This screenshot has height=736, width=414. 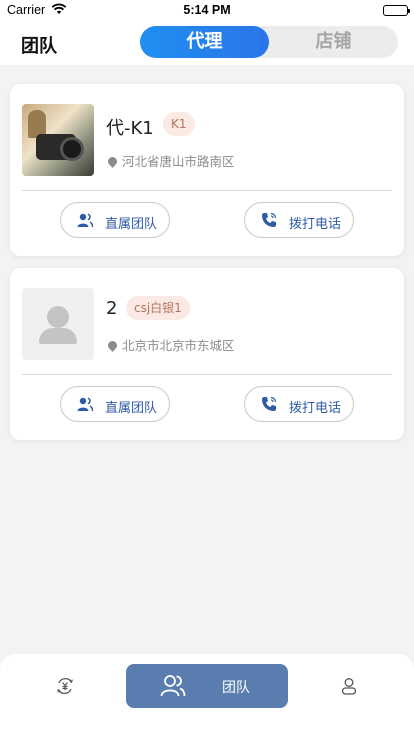 What do you see at coordinates (112, 308) in the screenshot?
I see `member-name: 2` at bounding box center [112, 308].